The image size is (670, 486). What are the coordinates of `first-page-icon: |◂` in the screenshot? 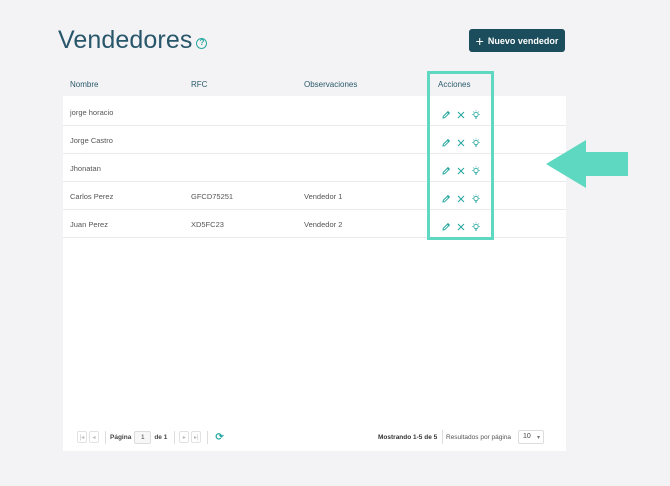 It's located at (82, 437).